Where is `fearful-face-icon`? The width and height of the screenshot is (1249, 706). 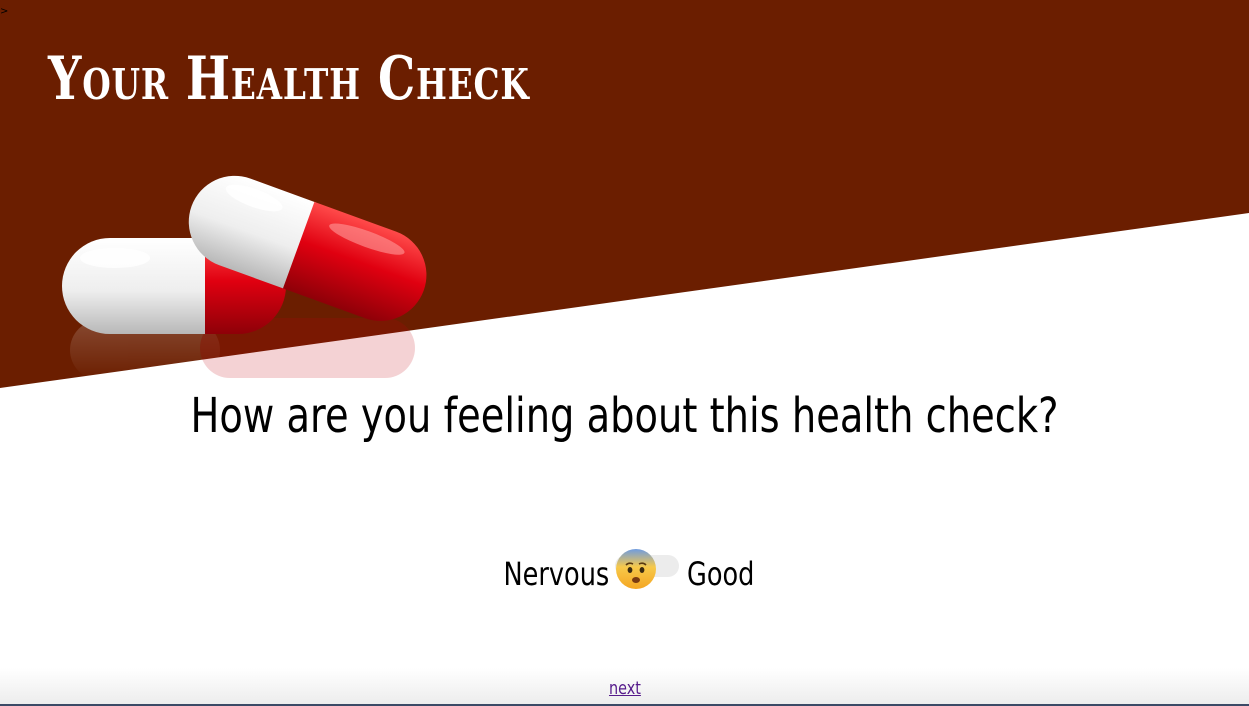 fearful-face-icon is located at coordinates (636, 569).